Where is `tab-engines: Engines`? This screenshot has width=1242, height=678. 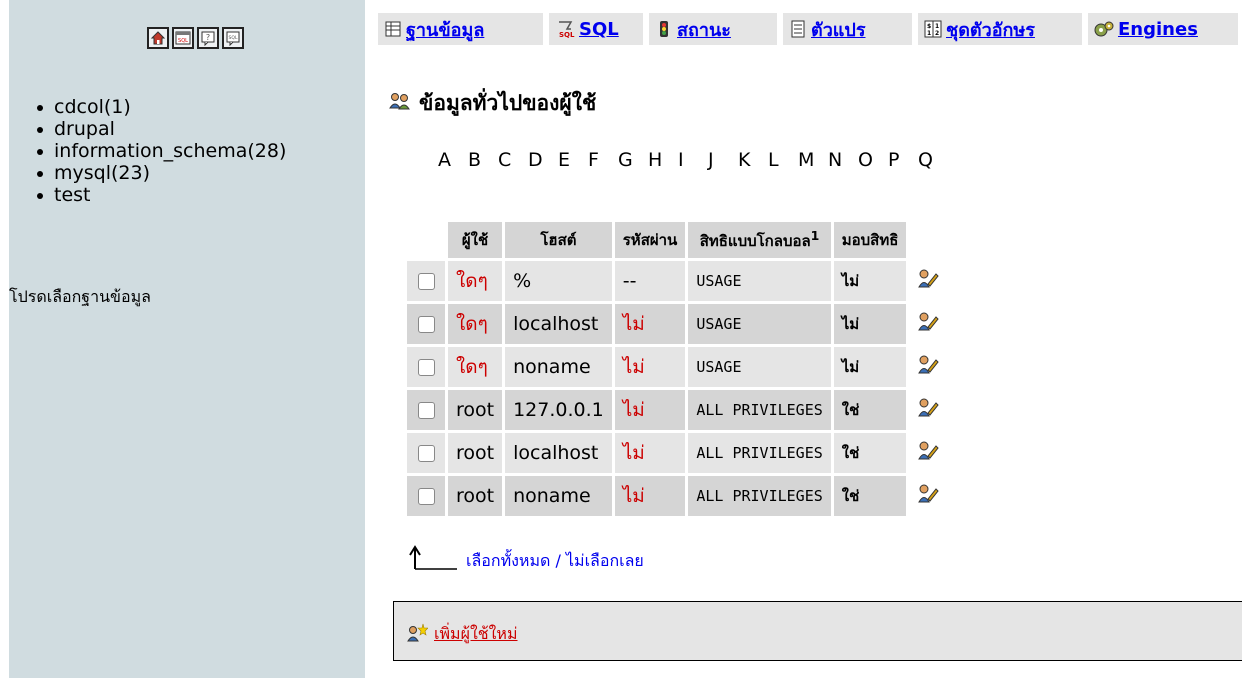 tab-engines: Engines is located at coordinates (1163, 28).